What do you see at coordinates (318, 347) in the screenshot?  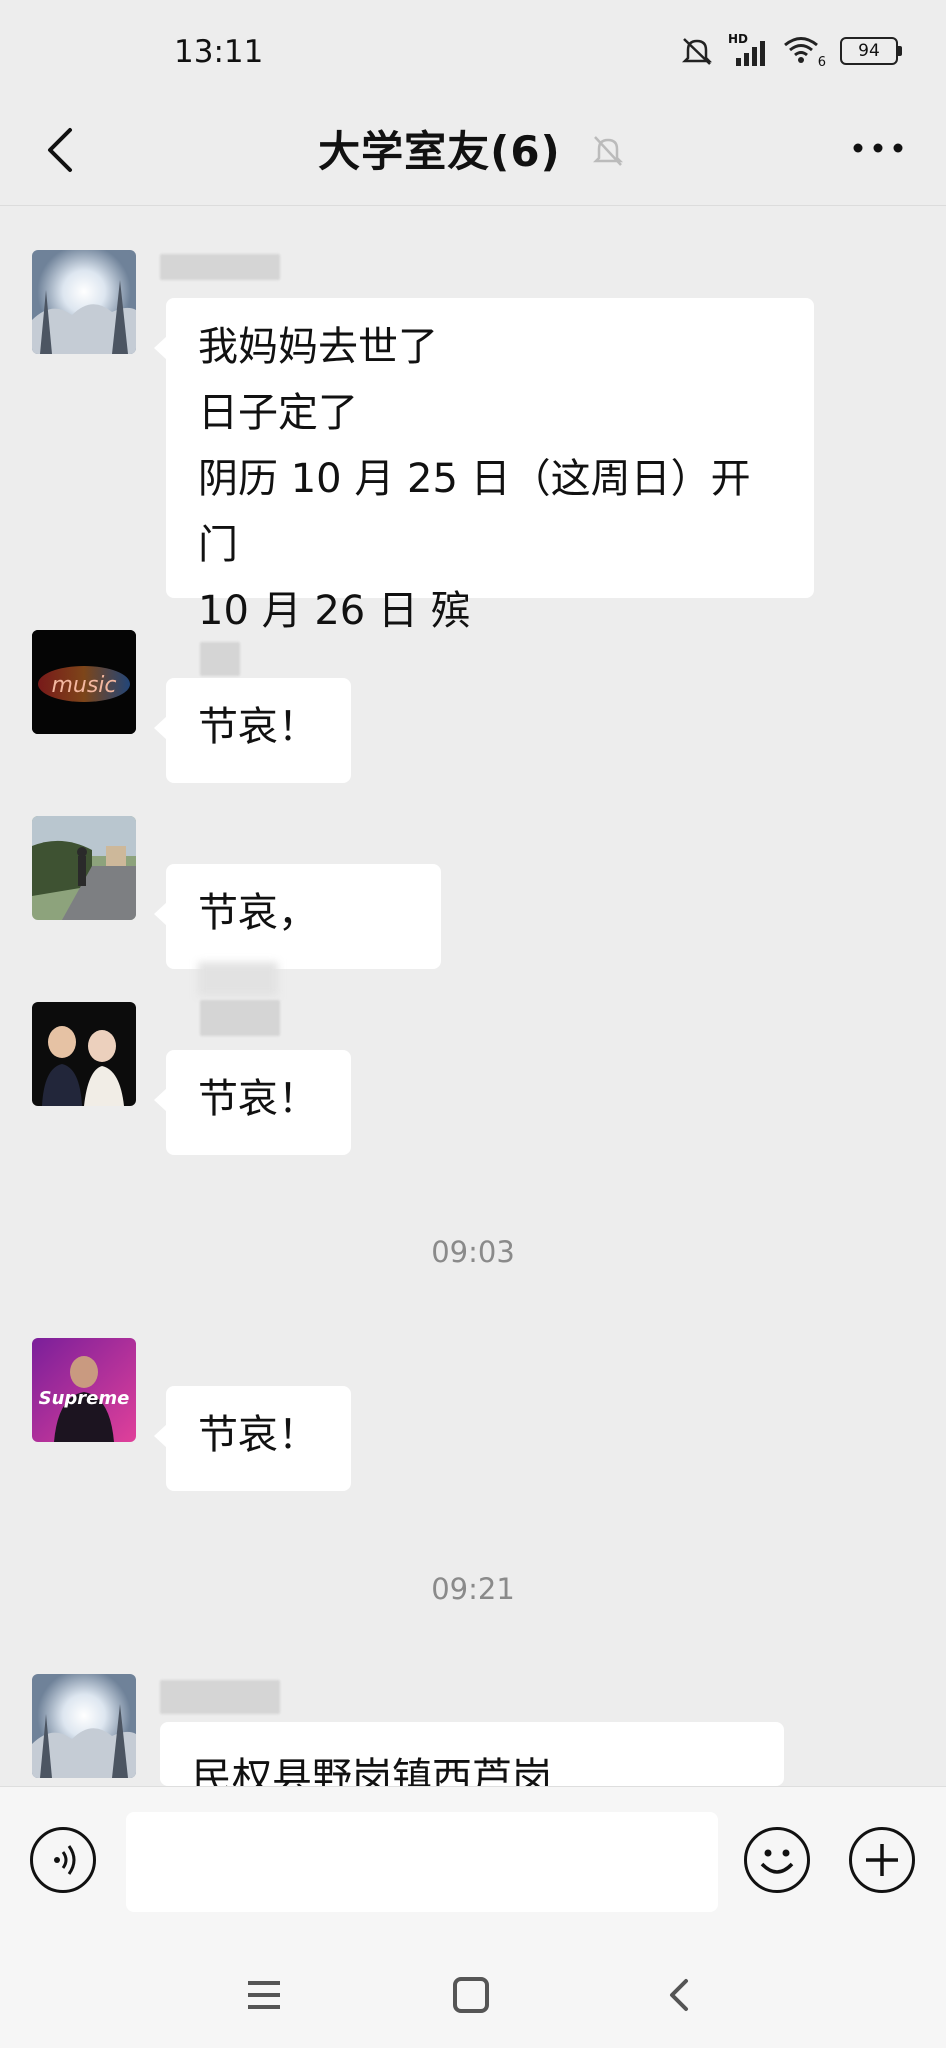 I see `message-line: 我妈妈去世了` at bounding box center [318, 347].